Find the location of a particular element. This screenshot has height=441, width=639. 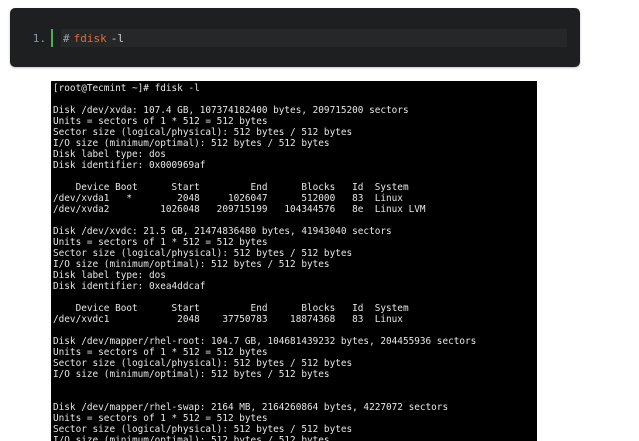

line-number: 1. is located at coordinates (39, 38).